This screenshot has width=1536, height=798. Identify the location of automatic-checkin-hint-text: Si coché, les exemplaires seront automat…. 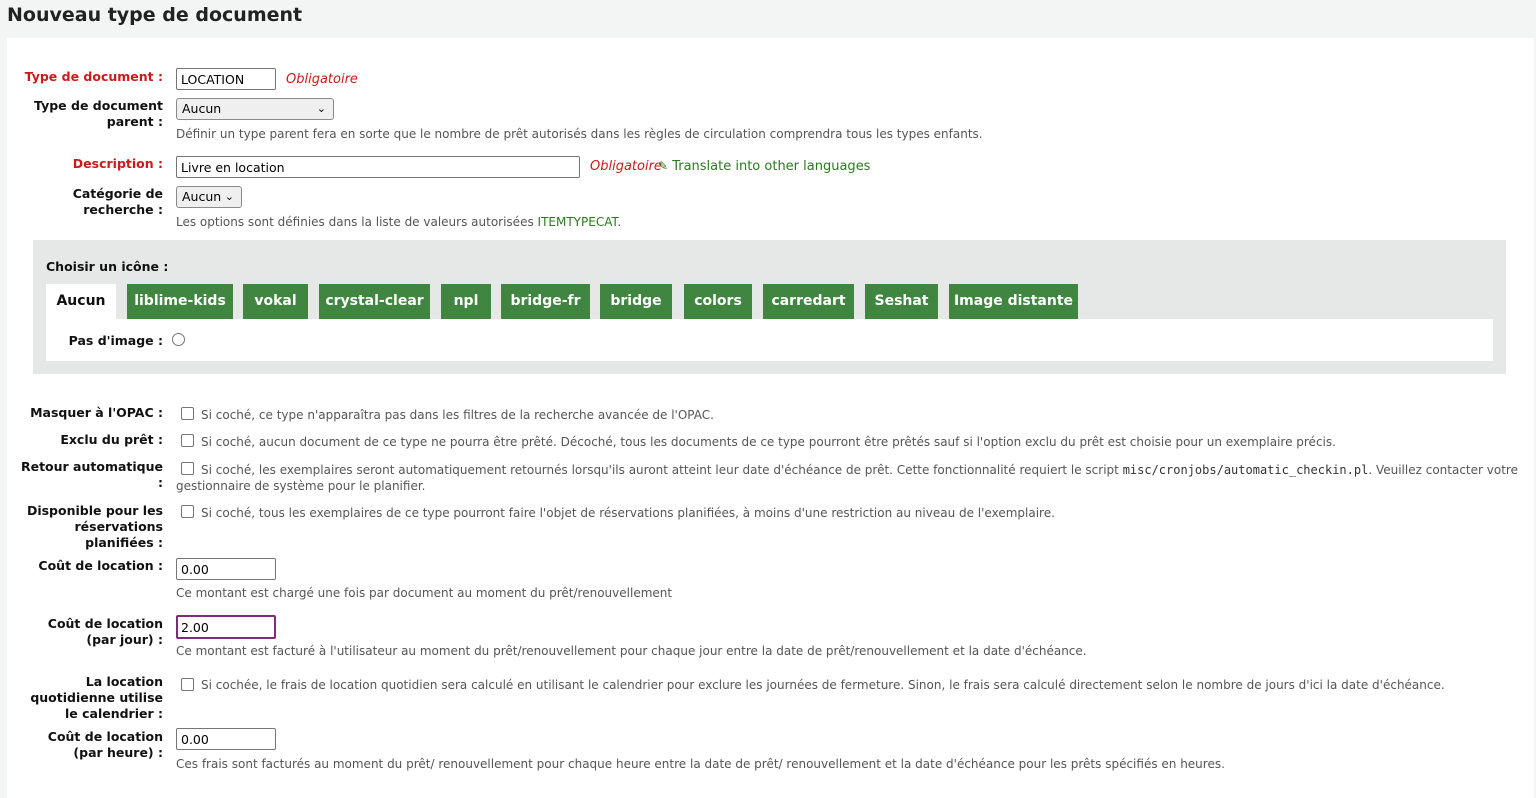
(662, 470).